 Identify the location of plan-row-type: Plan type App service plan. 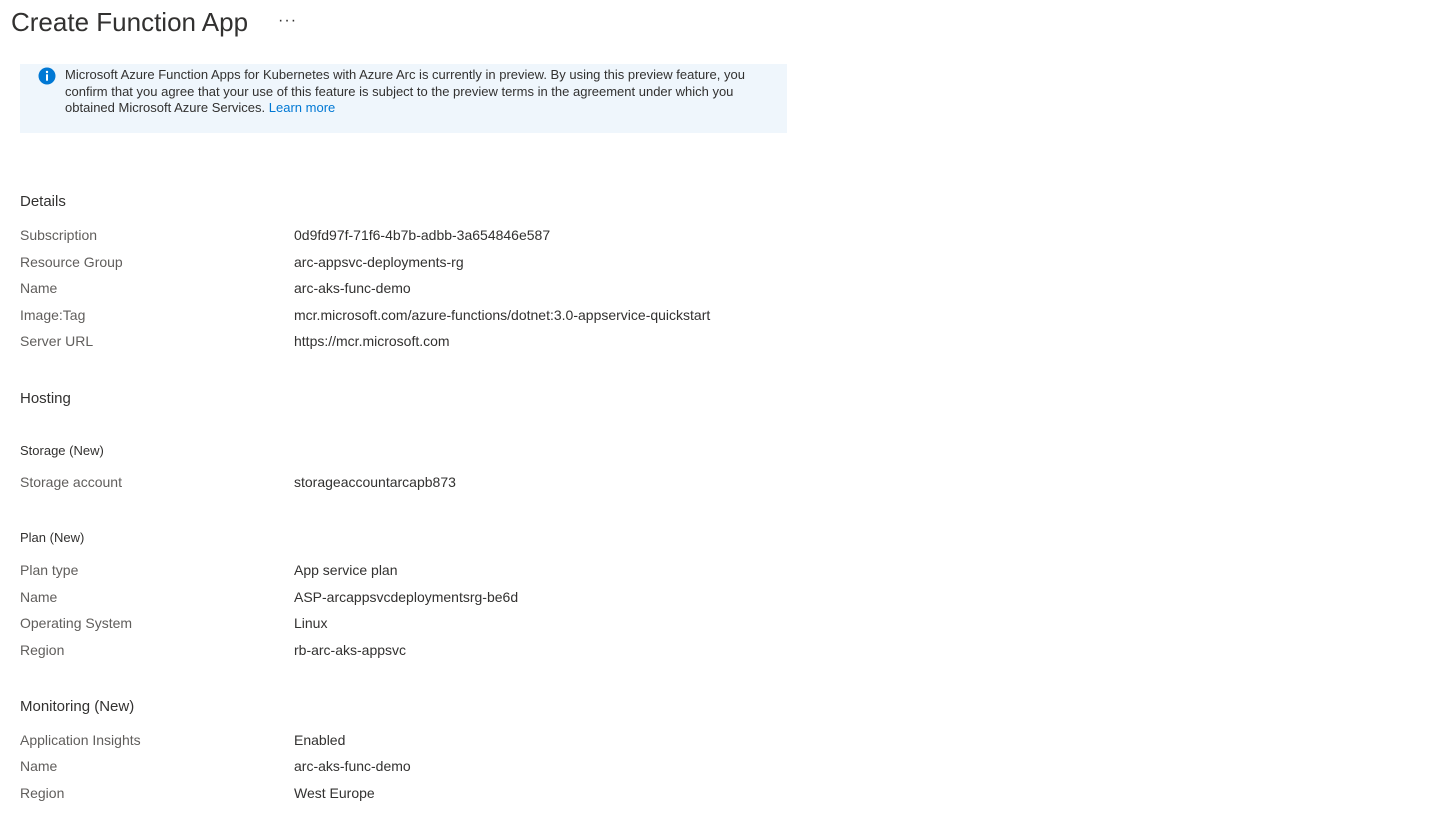
(470, 572).